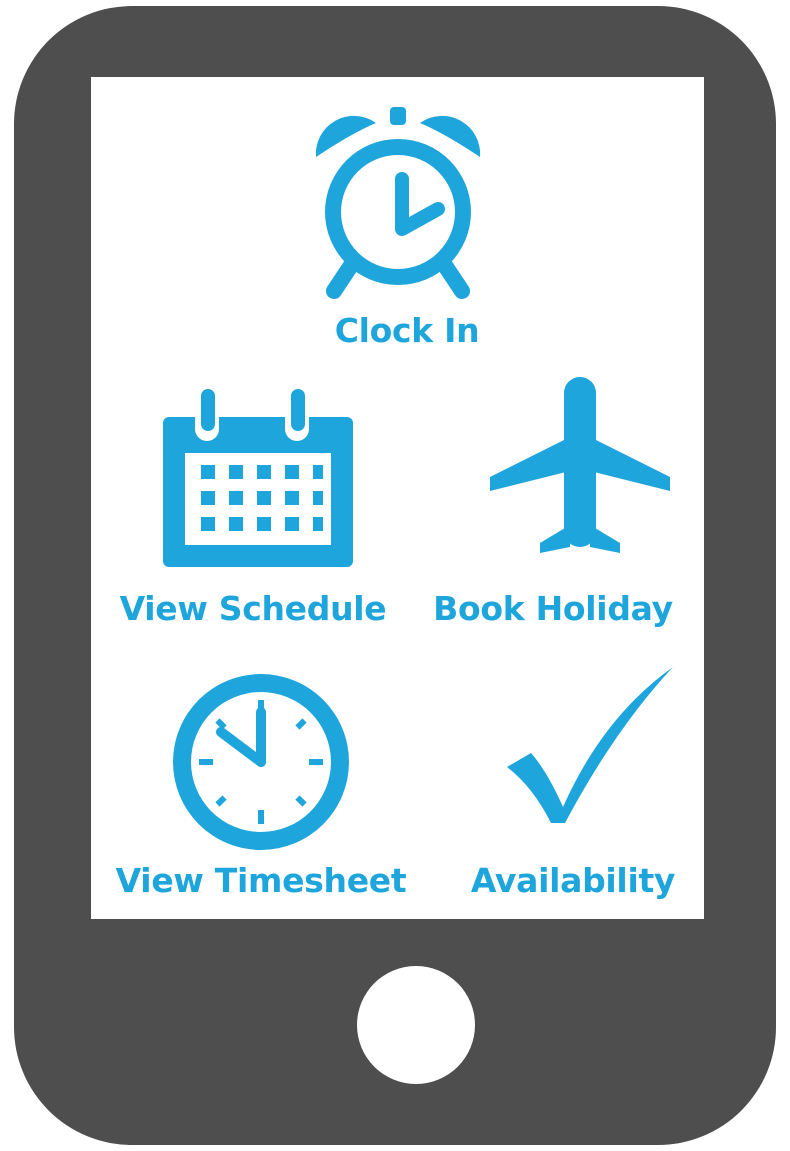  What do you see at coordinates (580, 465) in the screenshot?
I see `airplane-icon` at bounding box center [580, 465].